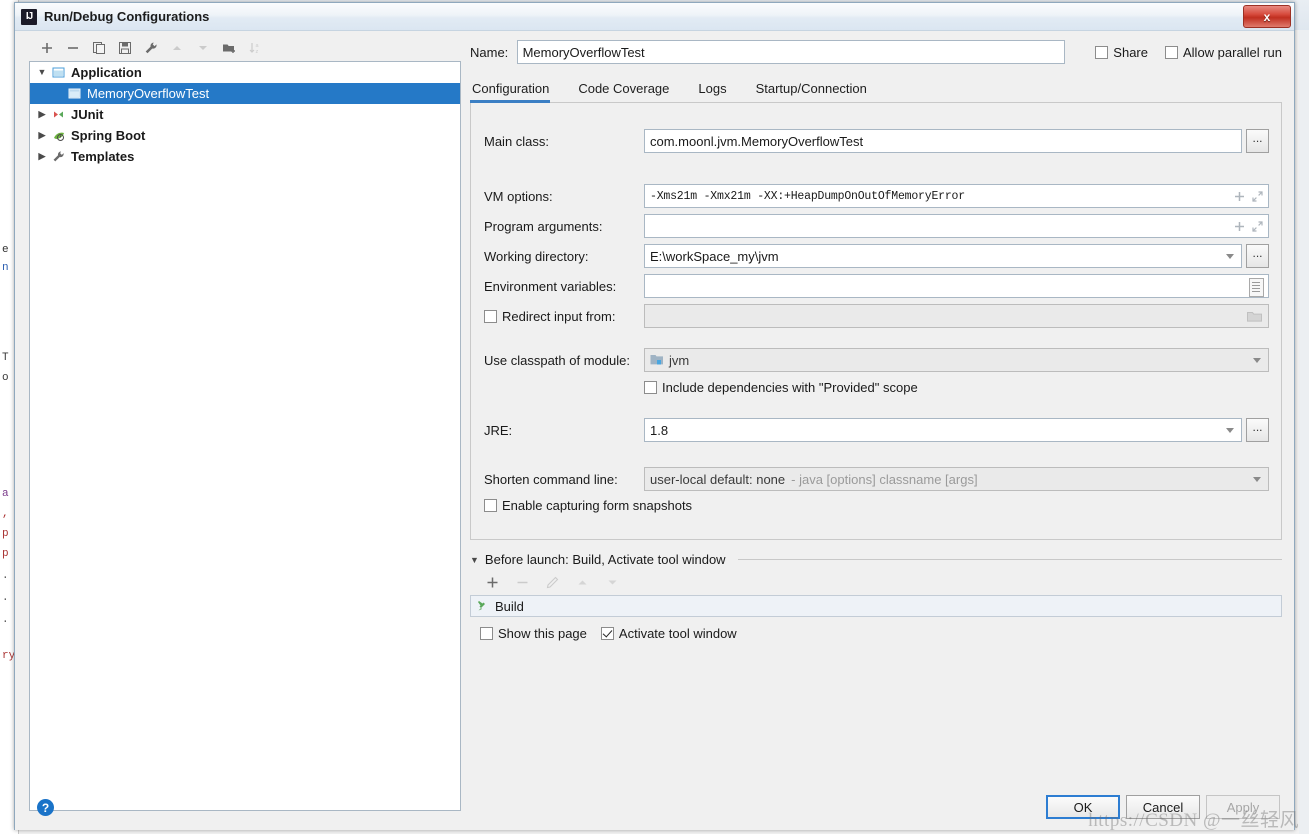 The image size is (1309, 834). What do you see at coordinates (588, 505) in the screenshot?
I see `enable-form-snapshots-checkbox: Enable capturing form snapshots` at bounding box center [588, 505].